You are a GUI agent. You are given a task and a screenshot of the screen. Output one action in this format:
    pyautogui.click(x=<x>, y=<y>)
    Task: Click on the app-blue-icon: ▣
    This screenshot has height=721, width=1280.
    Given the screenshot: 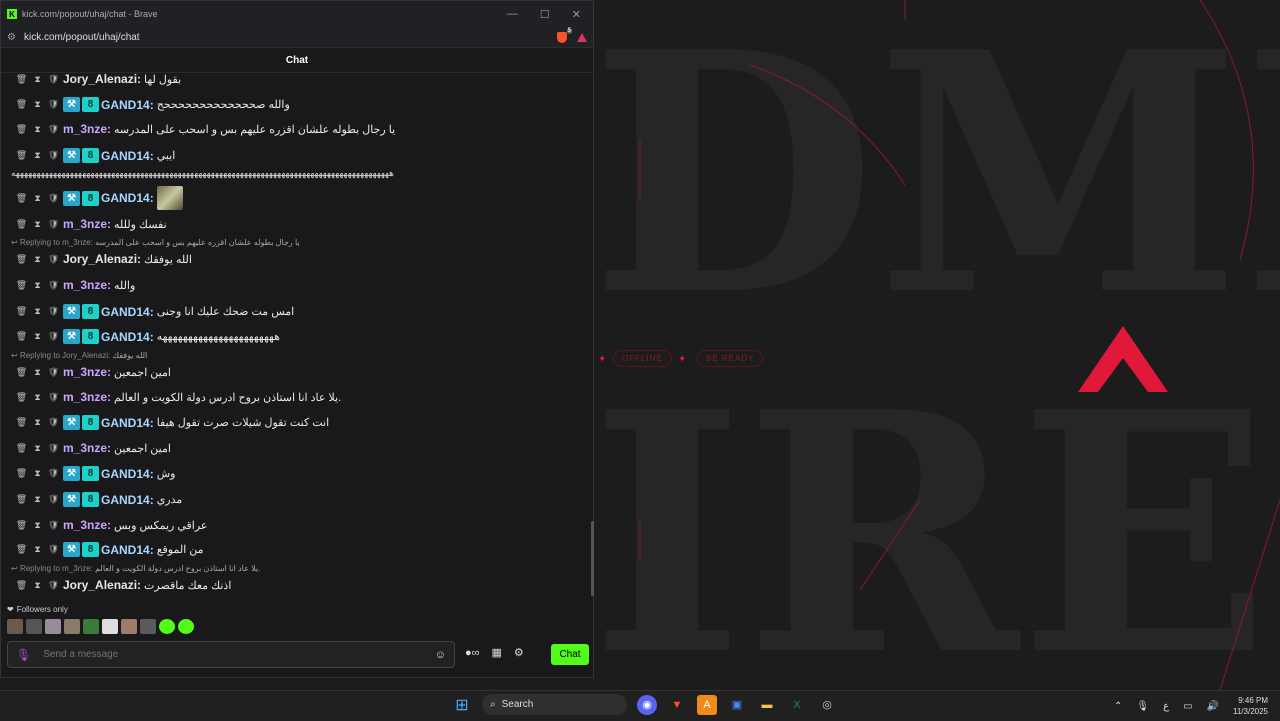 What is the action you would take?
    pyautogui.click(x=737, y=705)
    